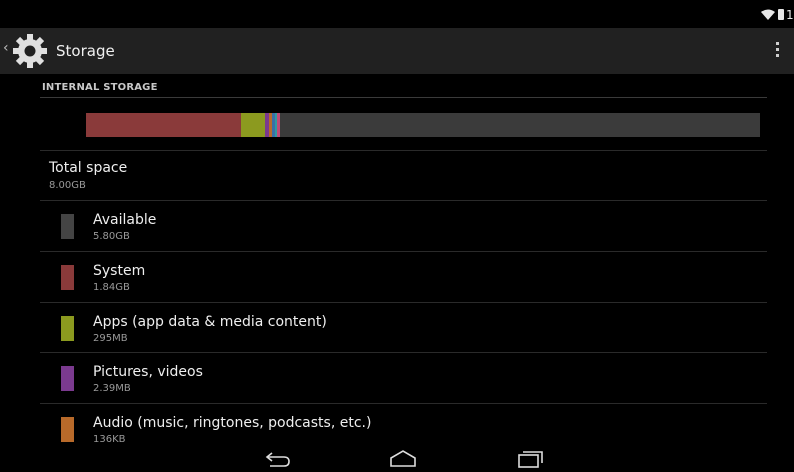 Image resolution: width=794 pixels, height=472 pixels. I want to click on item-label: System, so click(119, 271).